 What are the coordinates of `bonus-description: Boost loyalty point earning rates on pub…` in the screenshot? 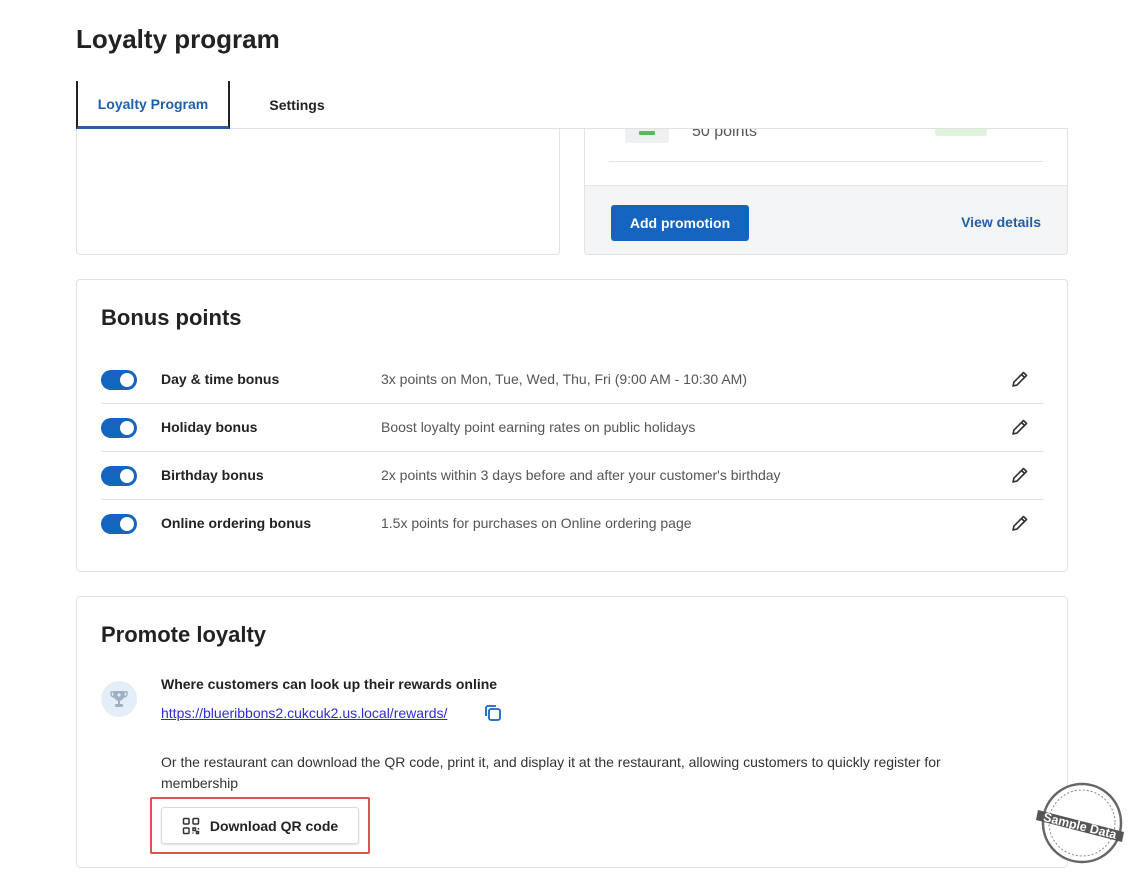 It's located at (538, 427).